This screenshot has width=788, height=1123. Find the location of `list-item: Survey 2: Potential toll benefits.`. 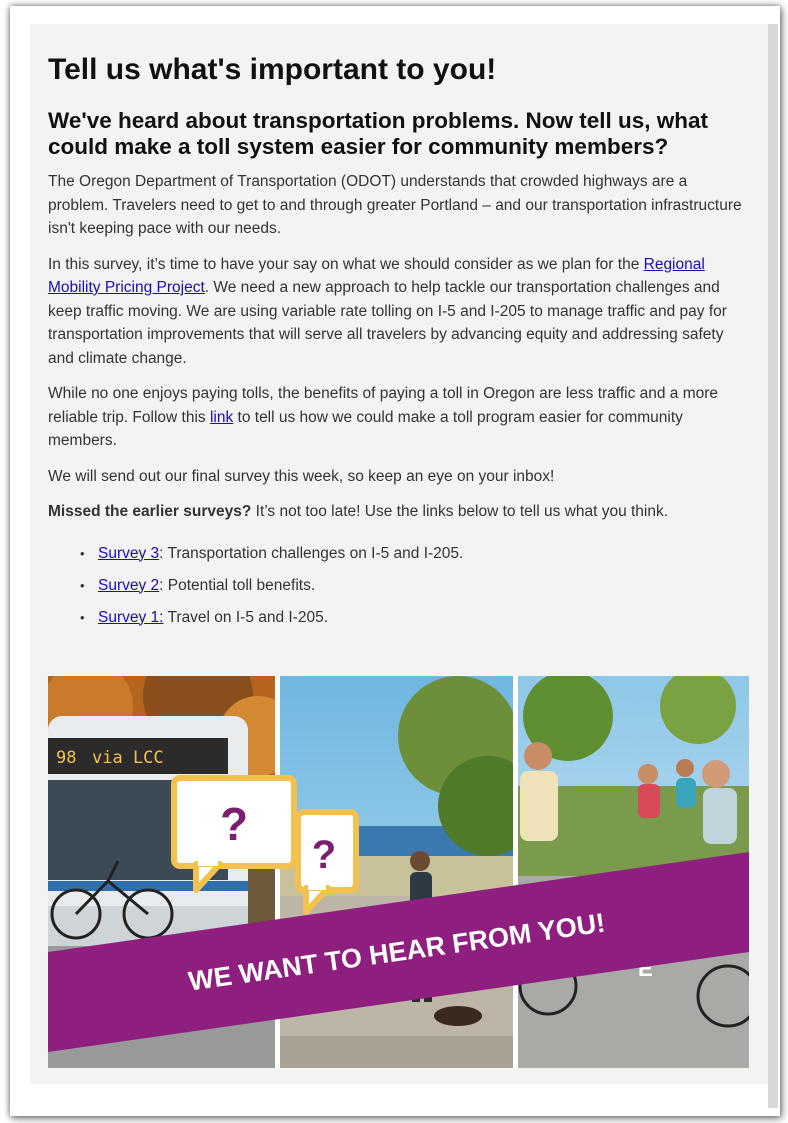

list-item: Survey 2: Potential toll benefits. is located at coordinates (414, 586).